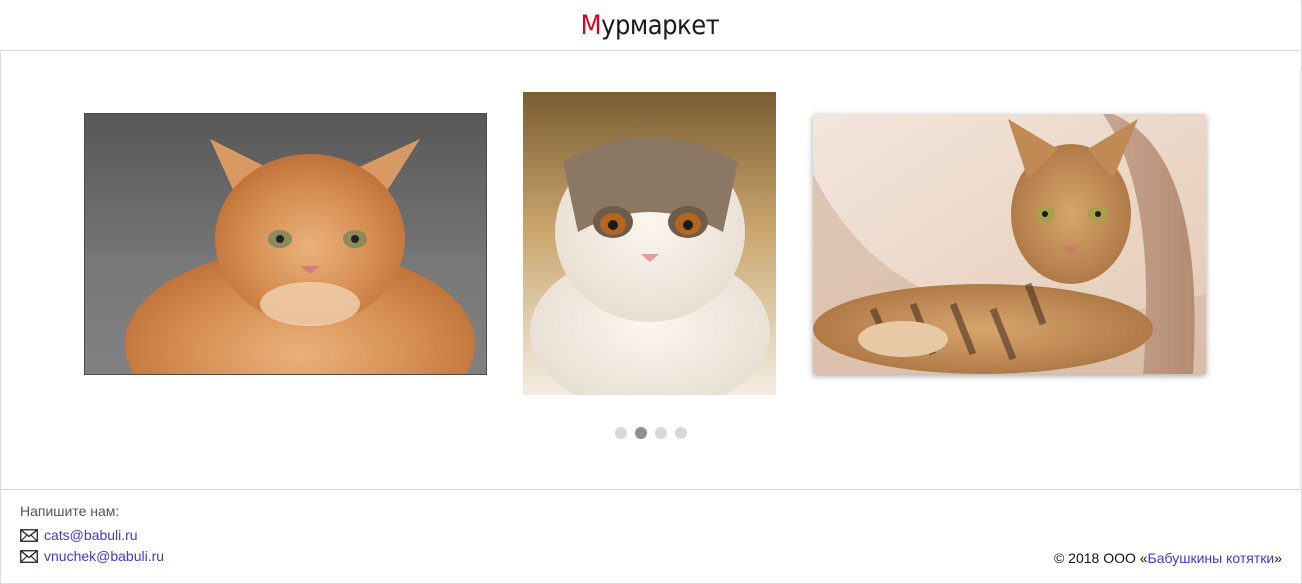  What do you see at coordinates (591, 25) in the screenshot?
I see `logo-first-letter: М` at bounding box center [591, 25].